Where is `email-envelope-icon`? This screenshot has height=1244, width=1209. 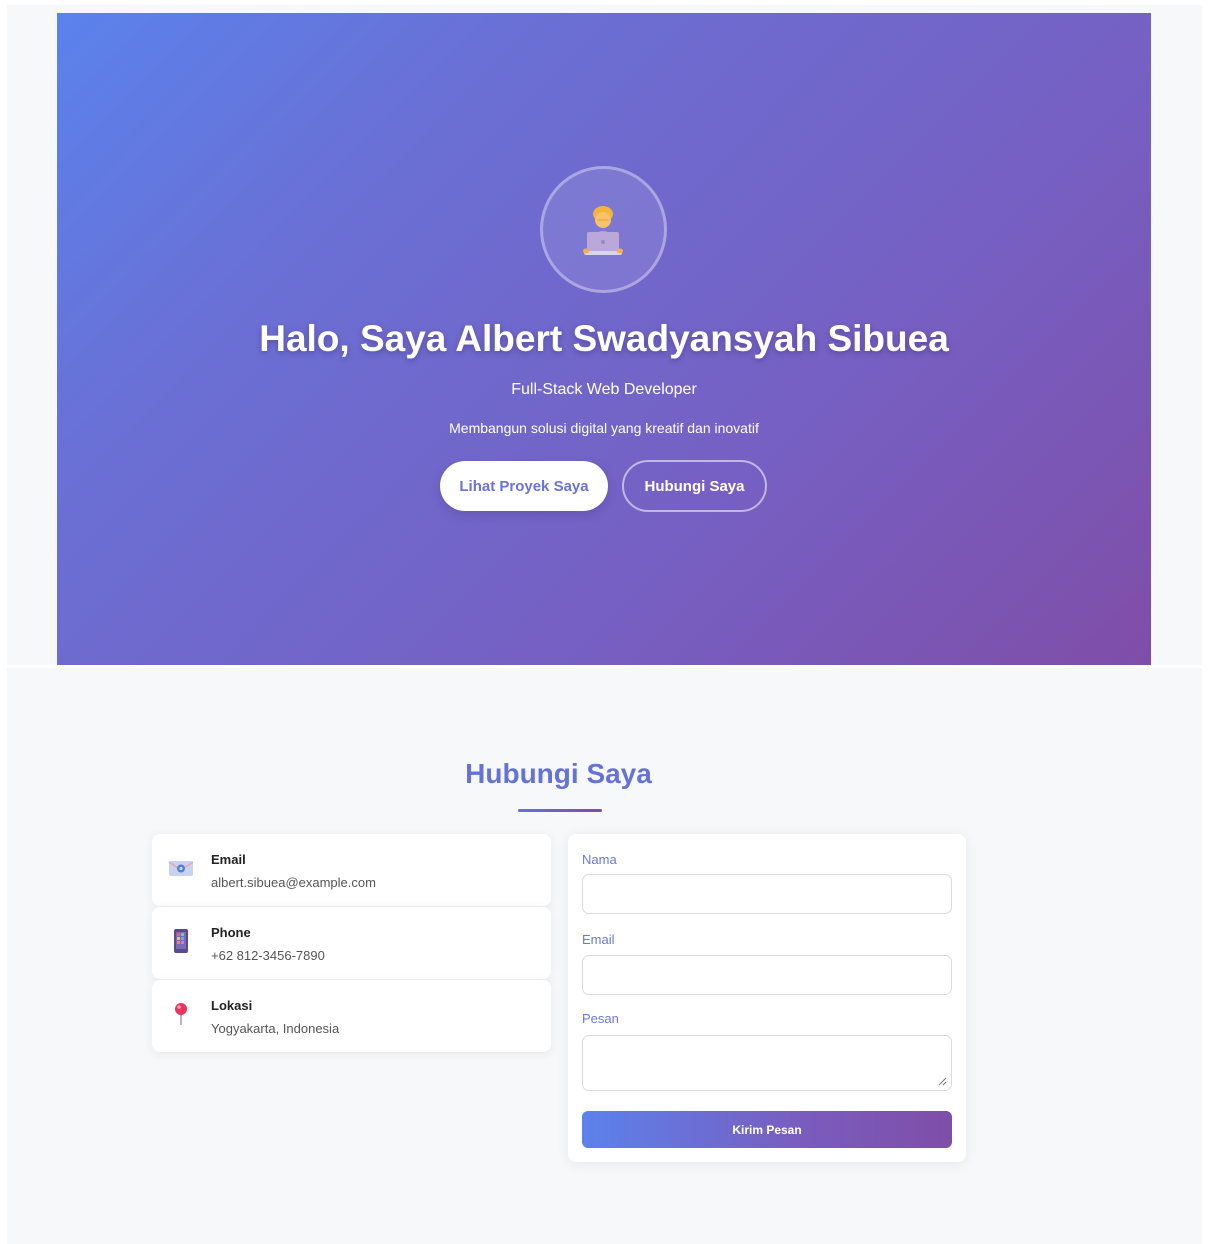 email-envelope-icon is located at coordinates (181, 868).